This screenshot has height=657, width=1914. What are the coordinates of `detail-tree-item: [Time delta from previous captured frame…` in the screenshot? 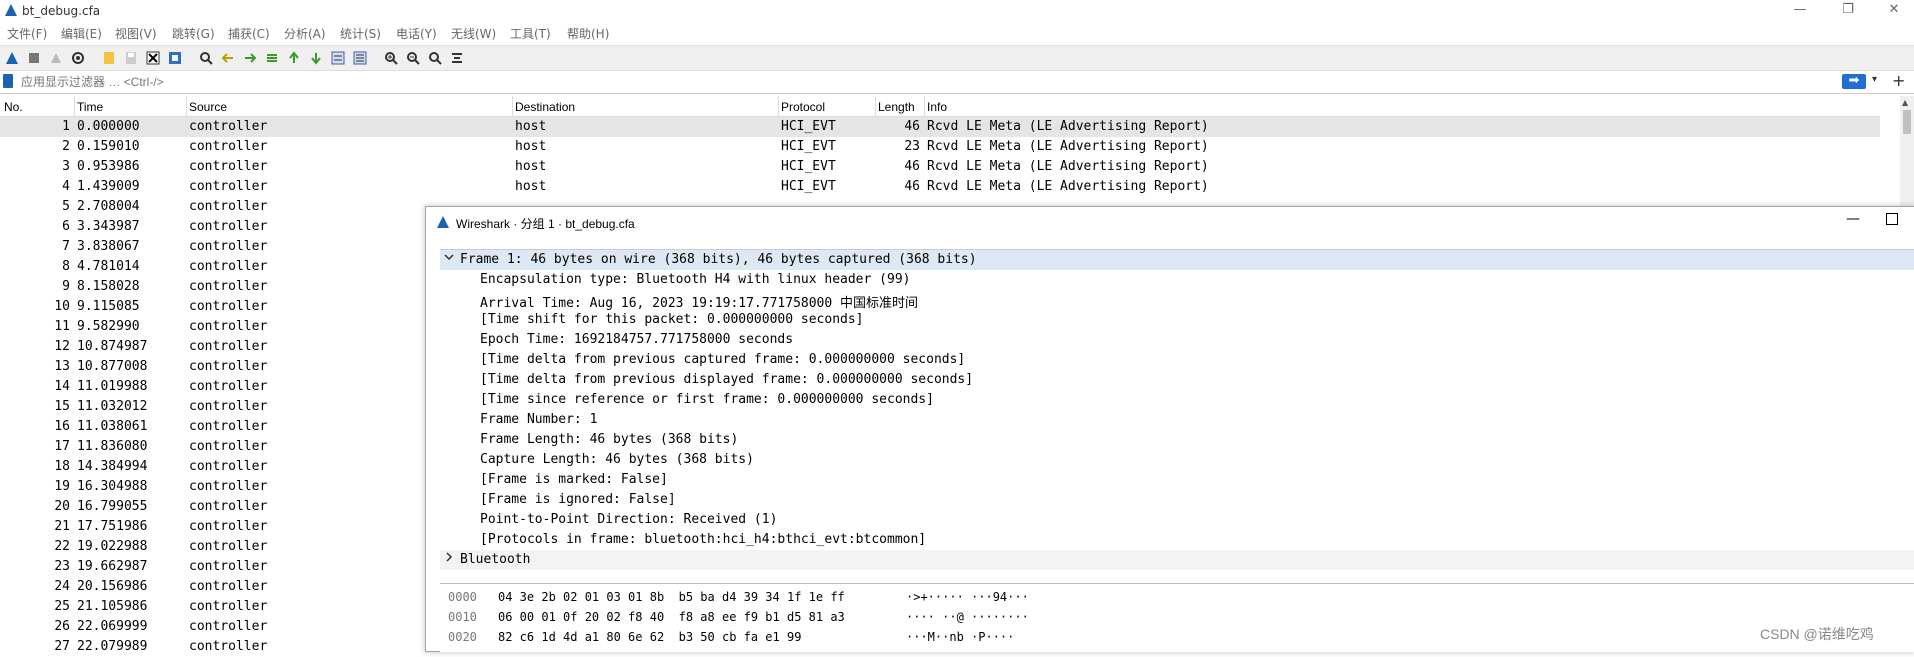 It's located at (1177, 360).